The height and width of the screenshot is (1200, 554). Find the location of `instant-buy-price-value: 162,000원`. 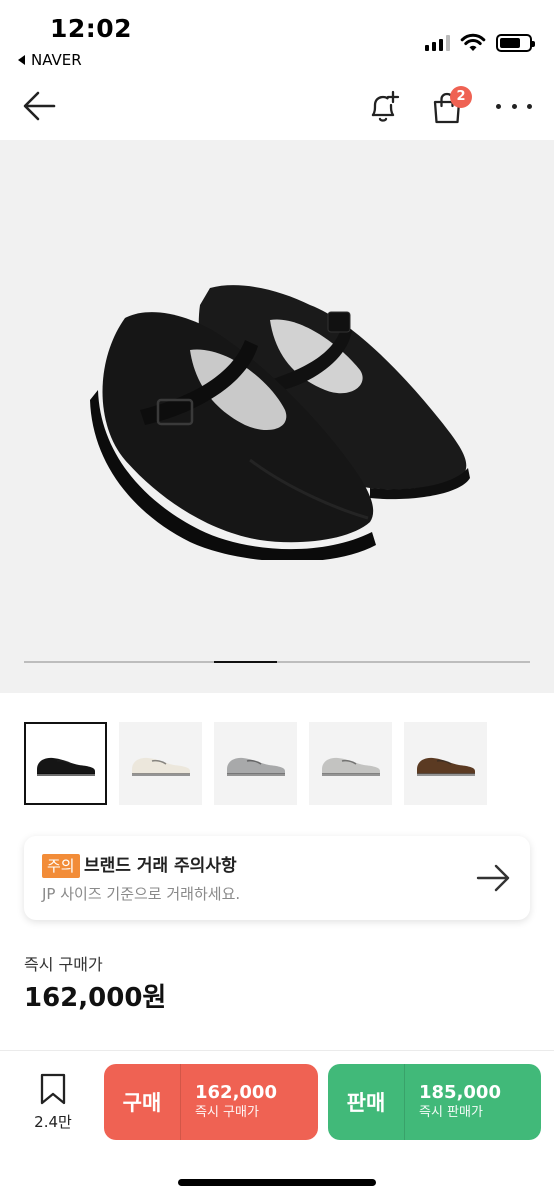

instant-buy-price-value: 162,000원 is located at coordinates (95, 998).